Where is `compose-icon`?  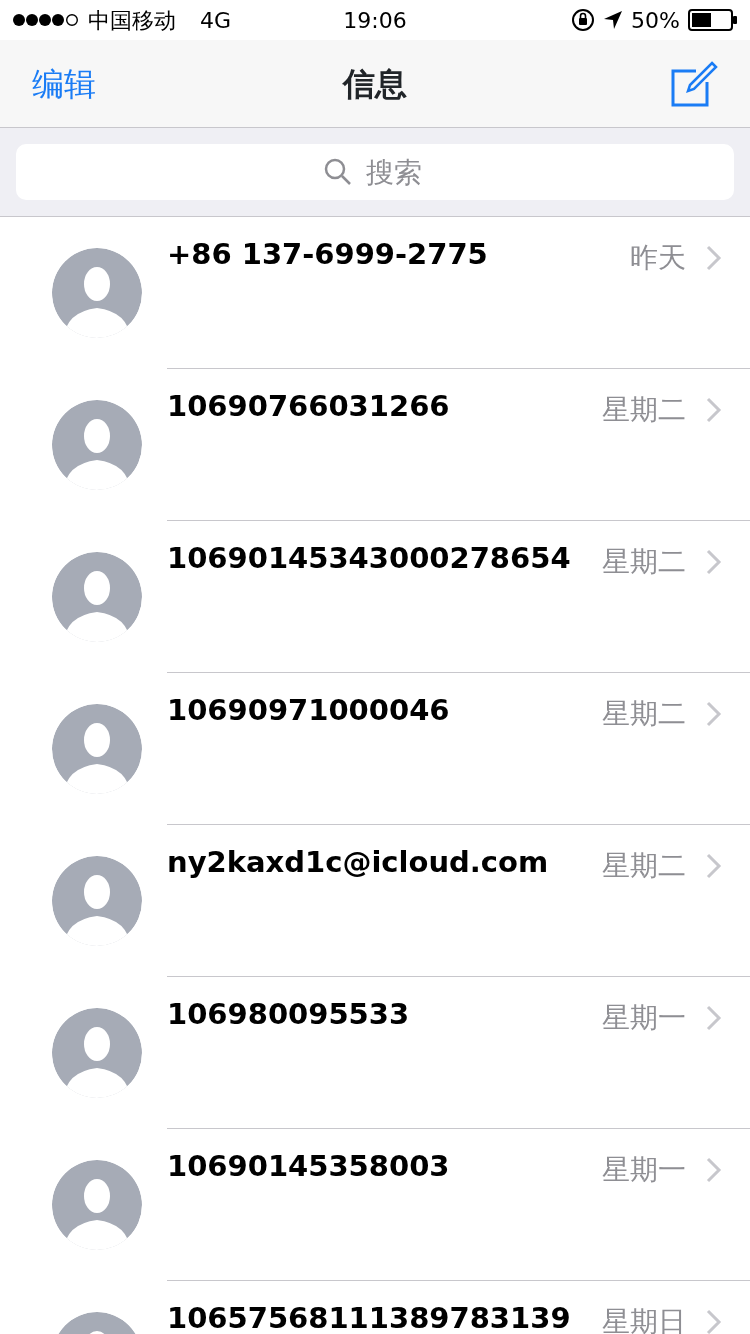
compose-icon is located at coordinates (694, 83).